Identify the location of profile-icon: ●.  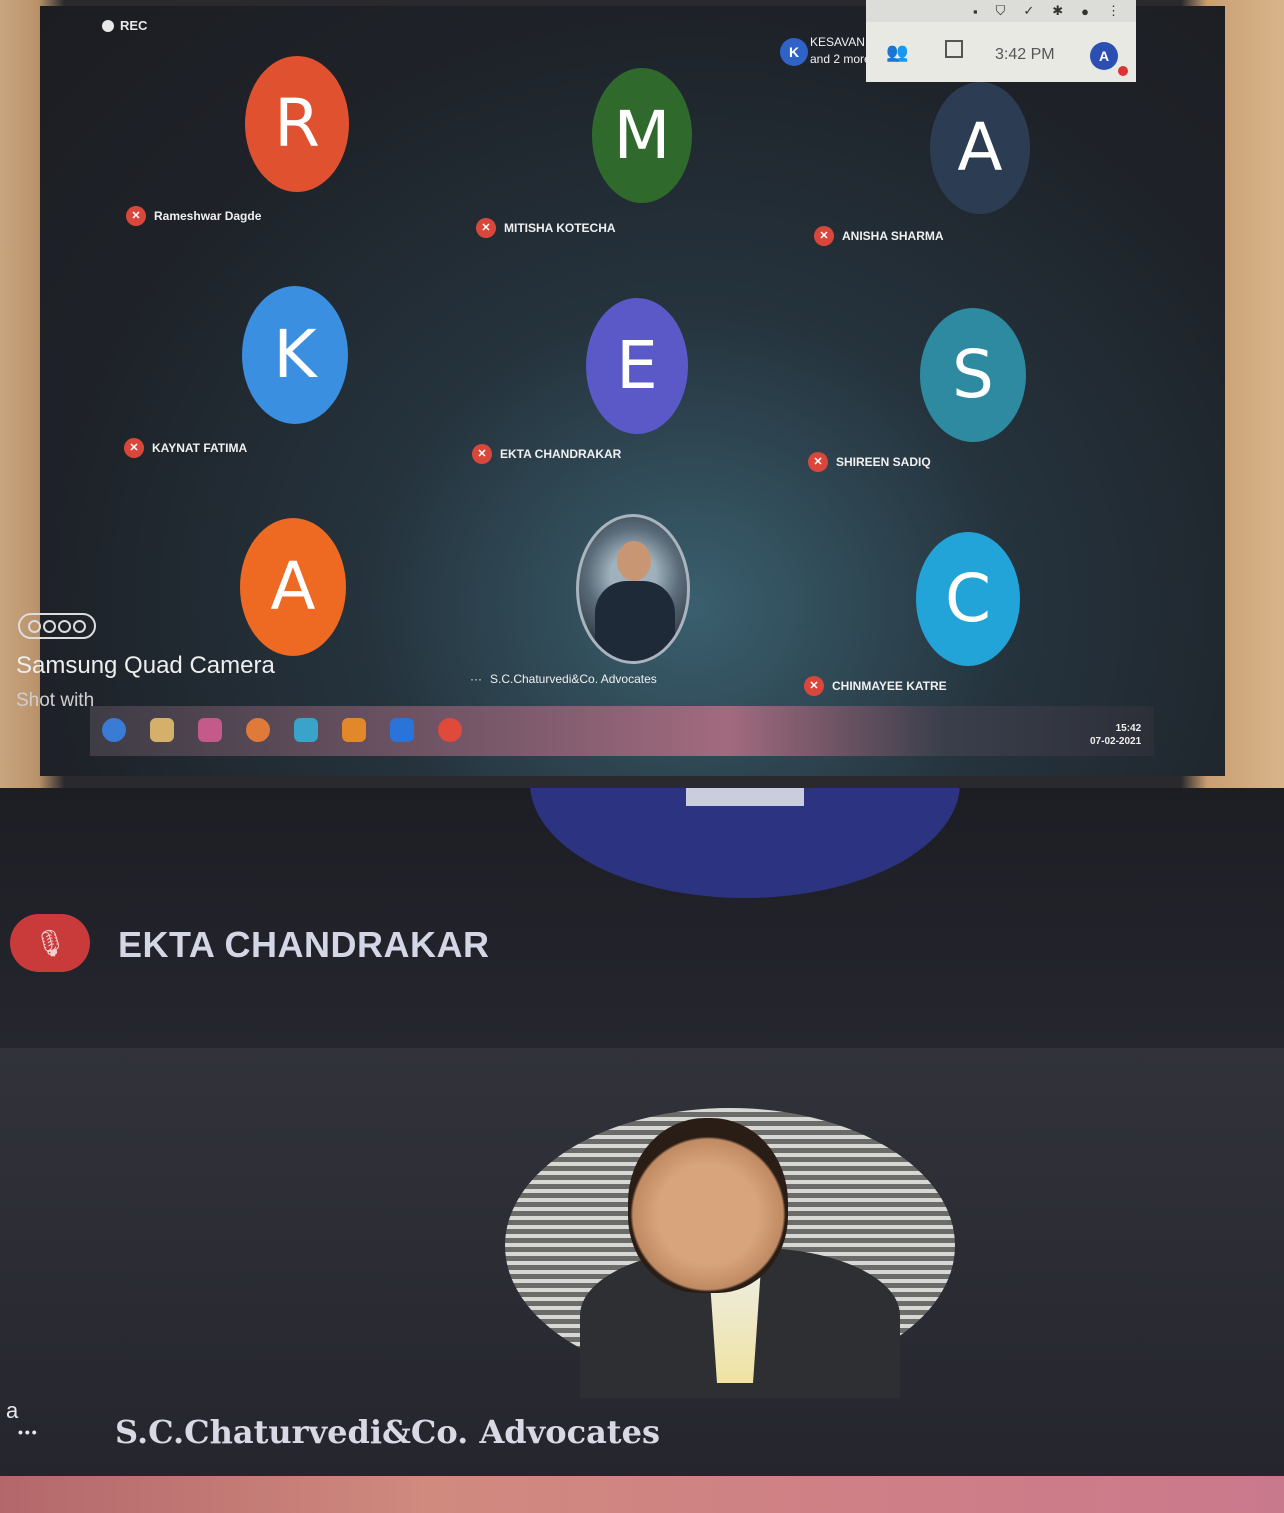
(1085, 11).